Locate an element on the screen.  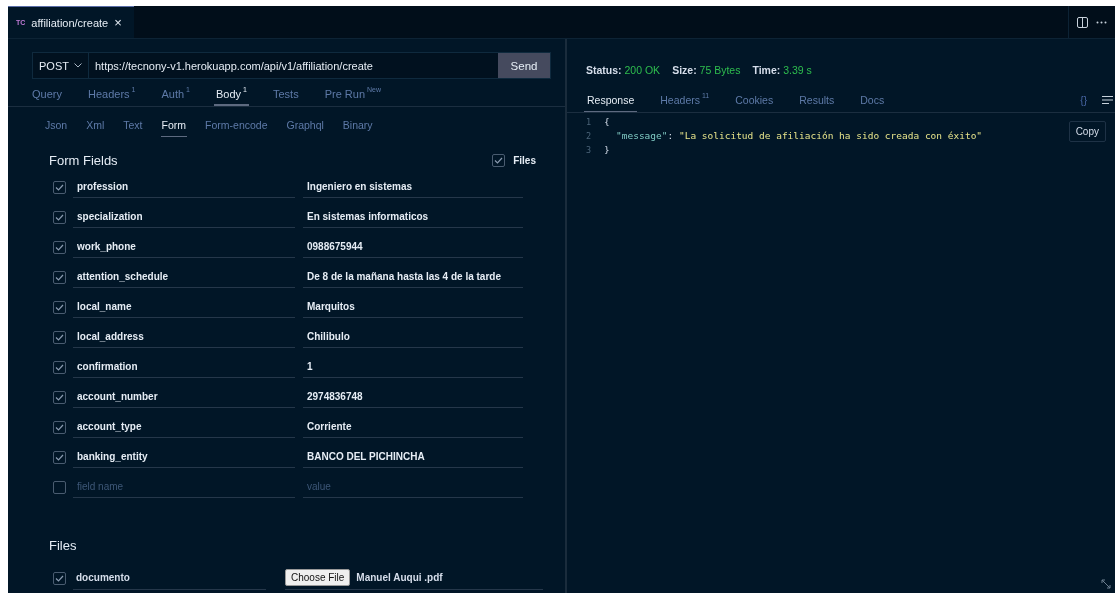
line-number: 1 is located at coordinates (589, 122).